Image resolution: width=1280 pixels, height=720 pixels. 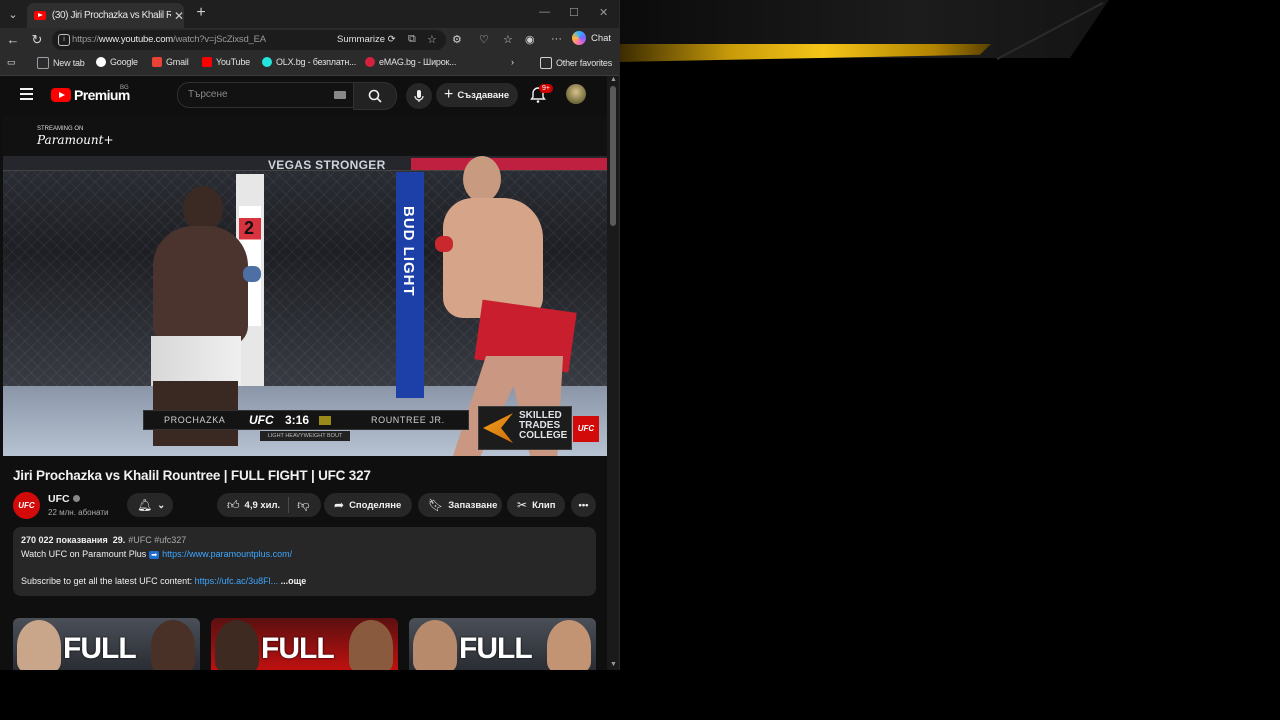 I want to click on region-code: BG, so click(x=124, y=88).